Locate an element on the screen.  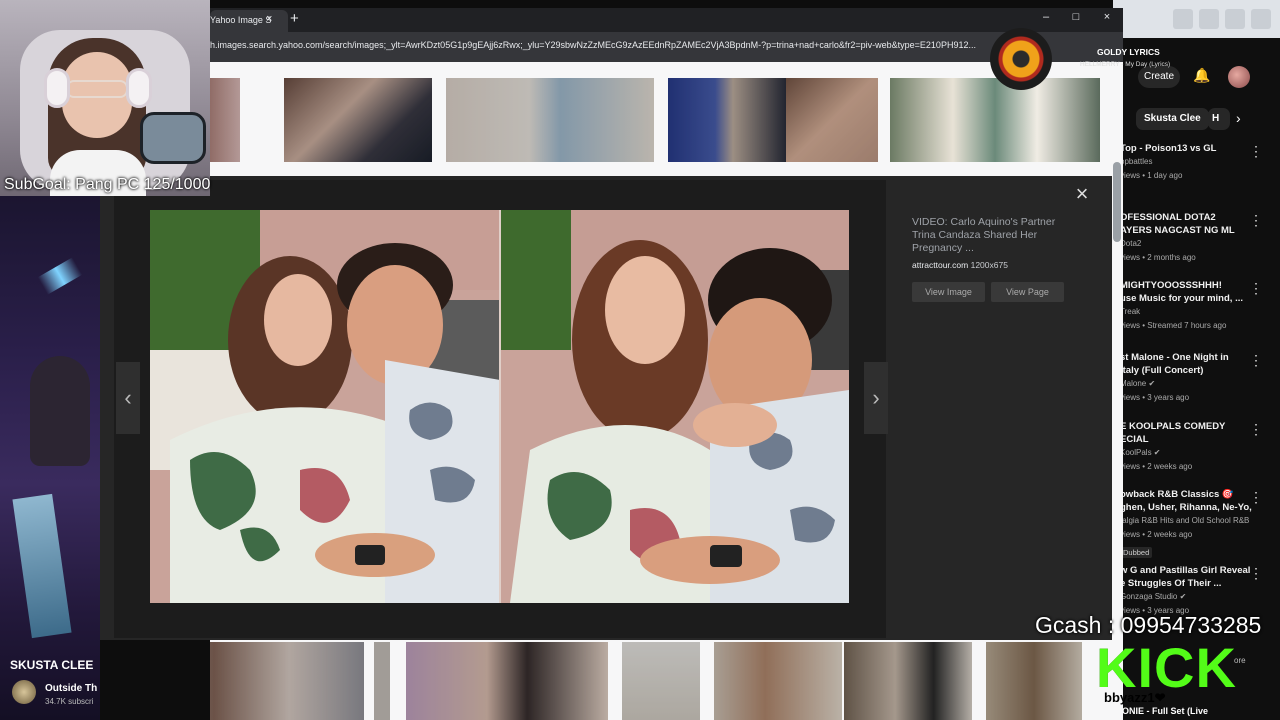
now-playing-title: GOLDY LYRICS is located at coordinates (1128, 52).